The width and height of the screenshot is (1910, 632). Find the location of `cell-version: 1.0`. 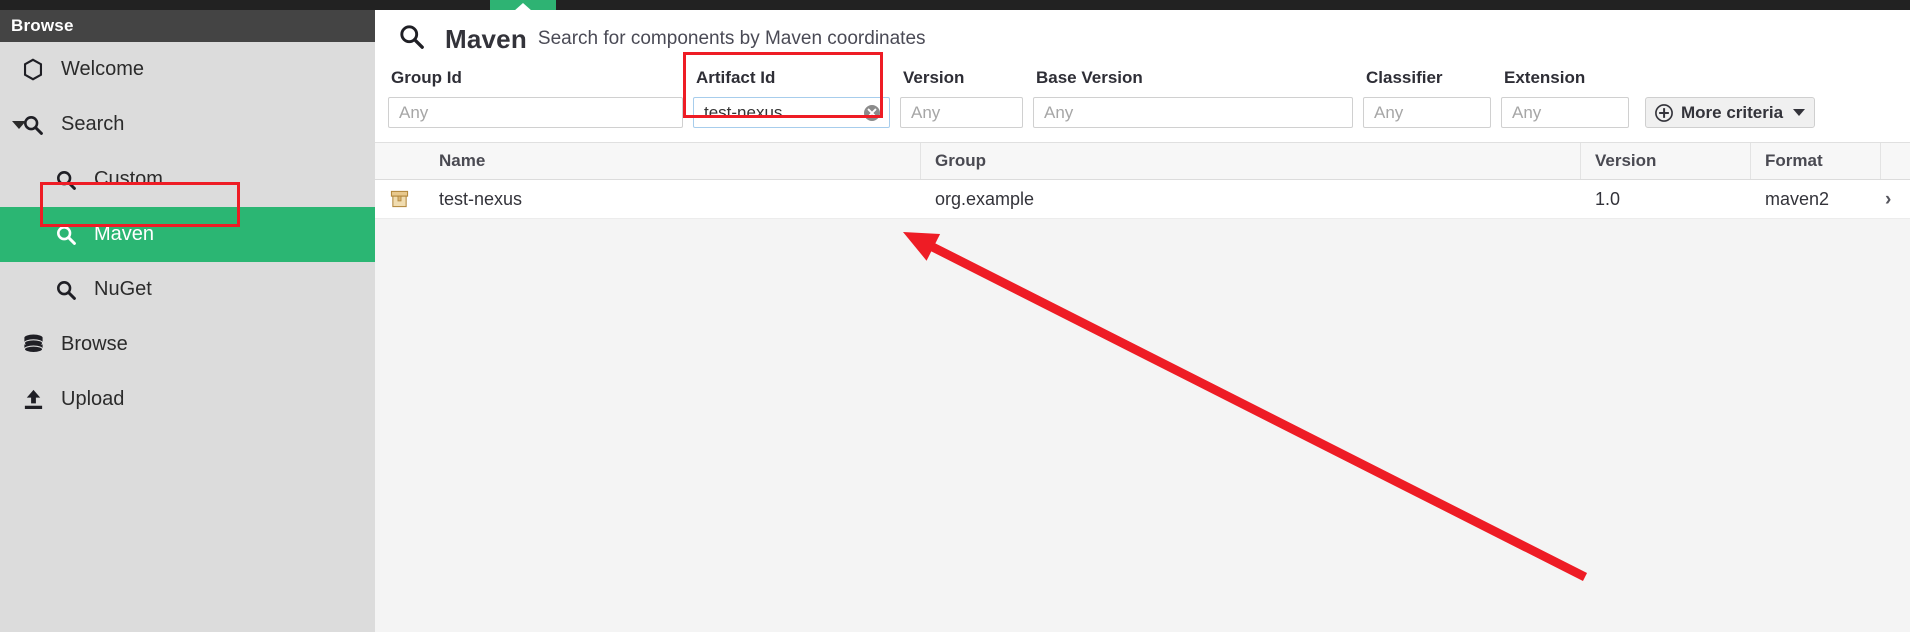

cell-version: 1.0 is located at coordinates (1608, 198).